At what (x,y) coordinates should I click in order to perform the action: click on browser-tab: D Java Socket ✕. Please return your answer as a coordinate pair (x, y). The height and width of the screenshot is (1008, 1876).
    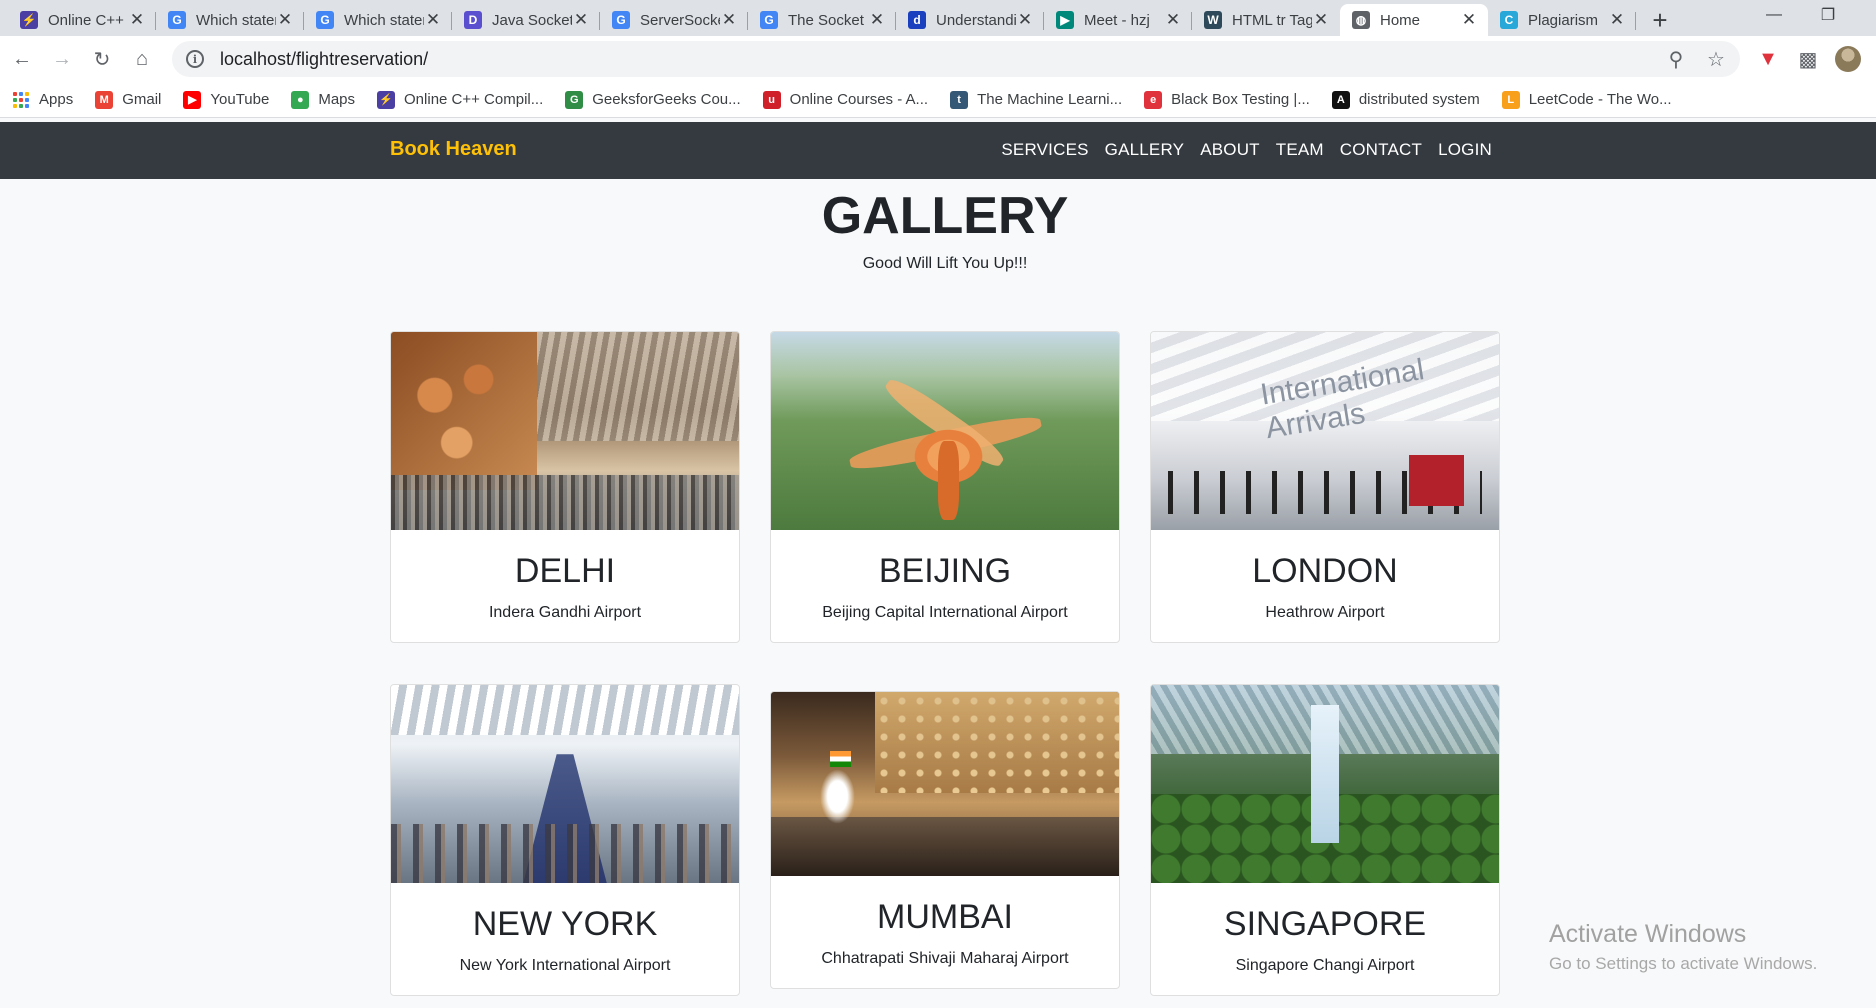
    Looking at the image, I should click on (526, 20).